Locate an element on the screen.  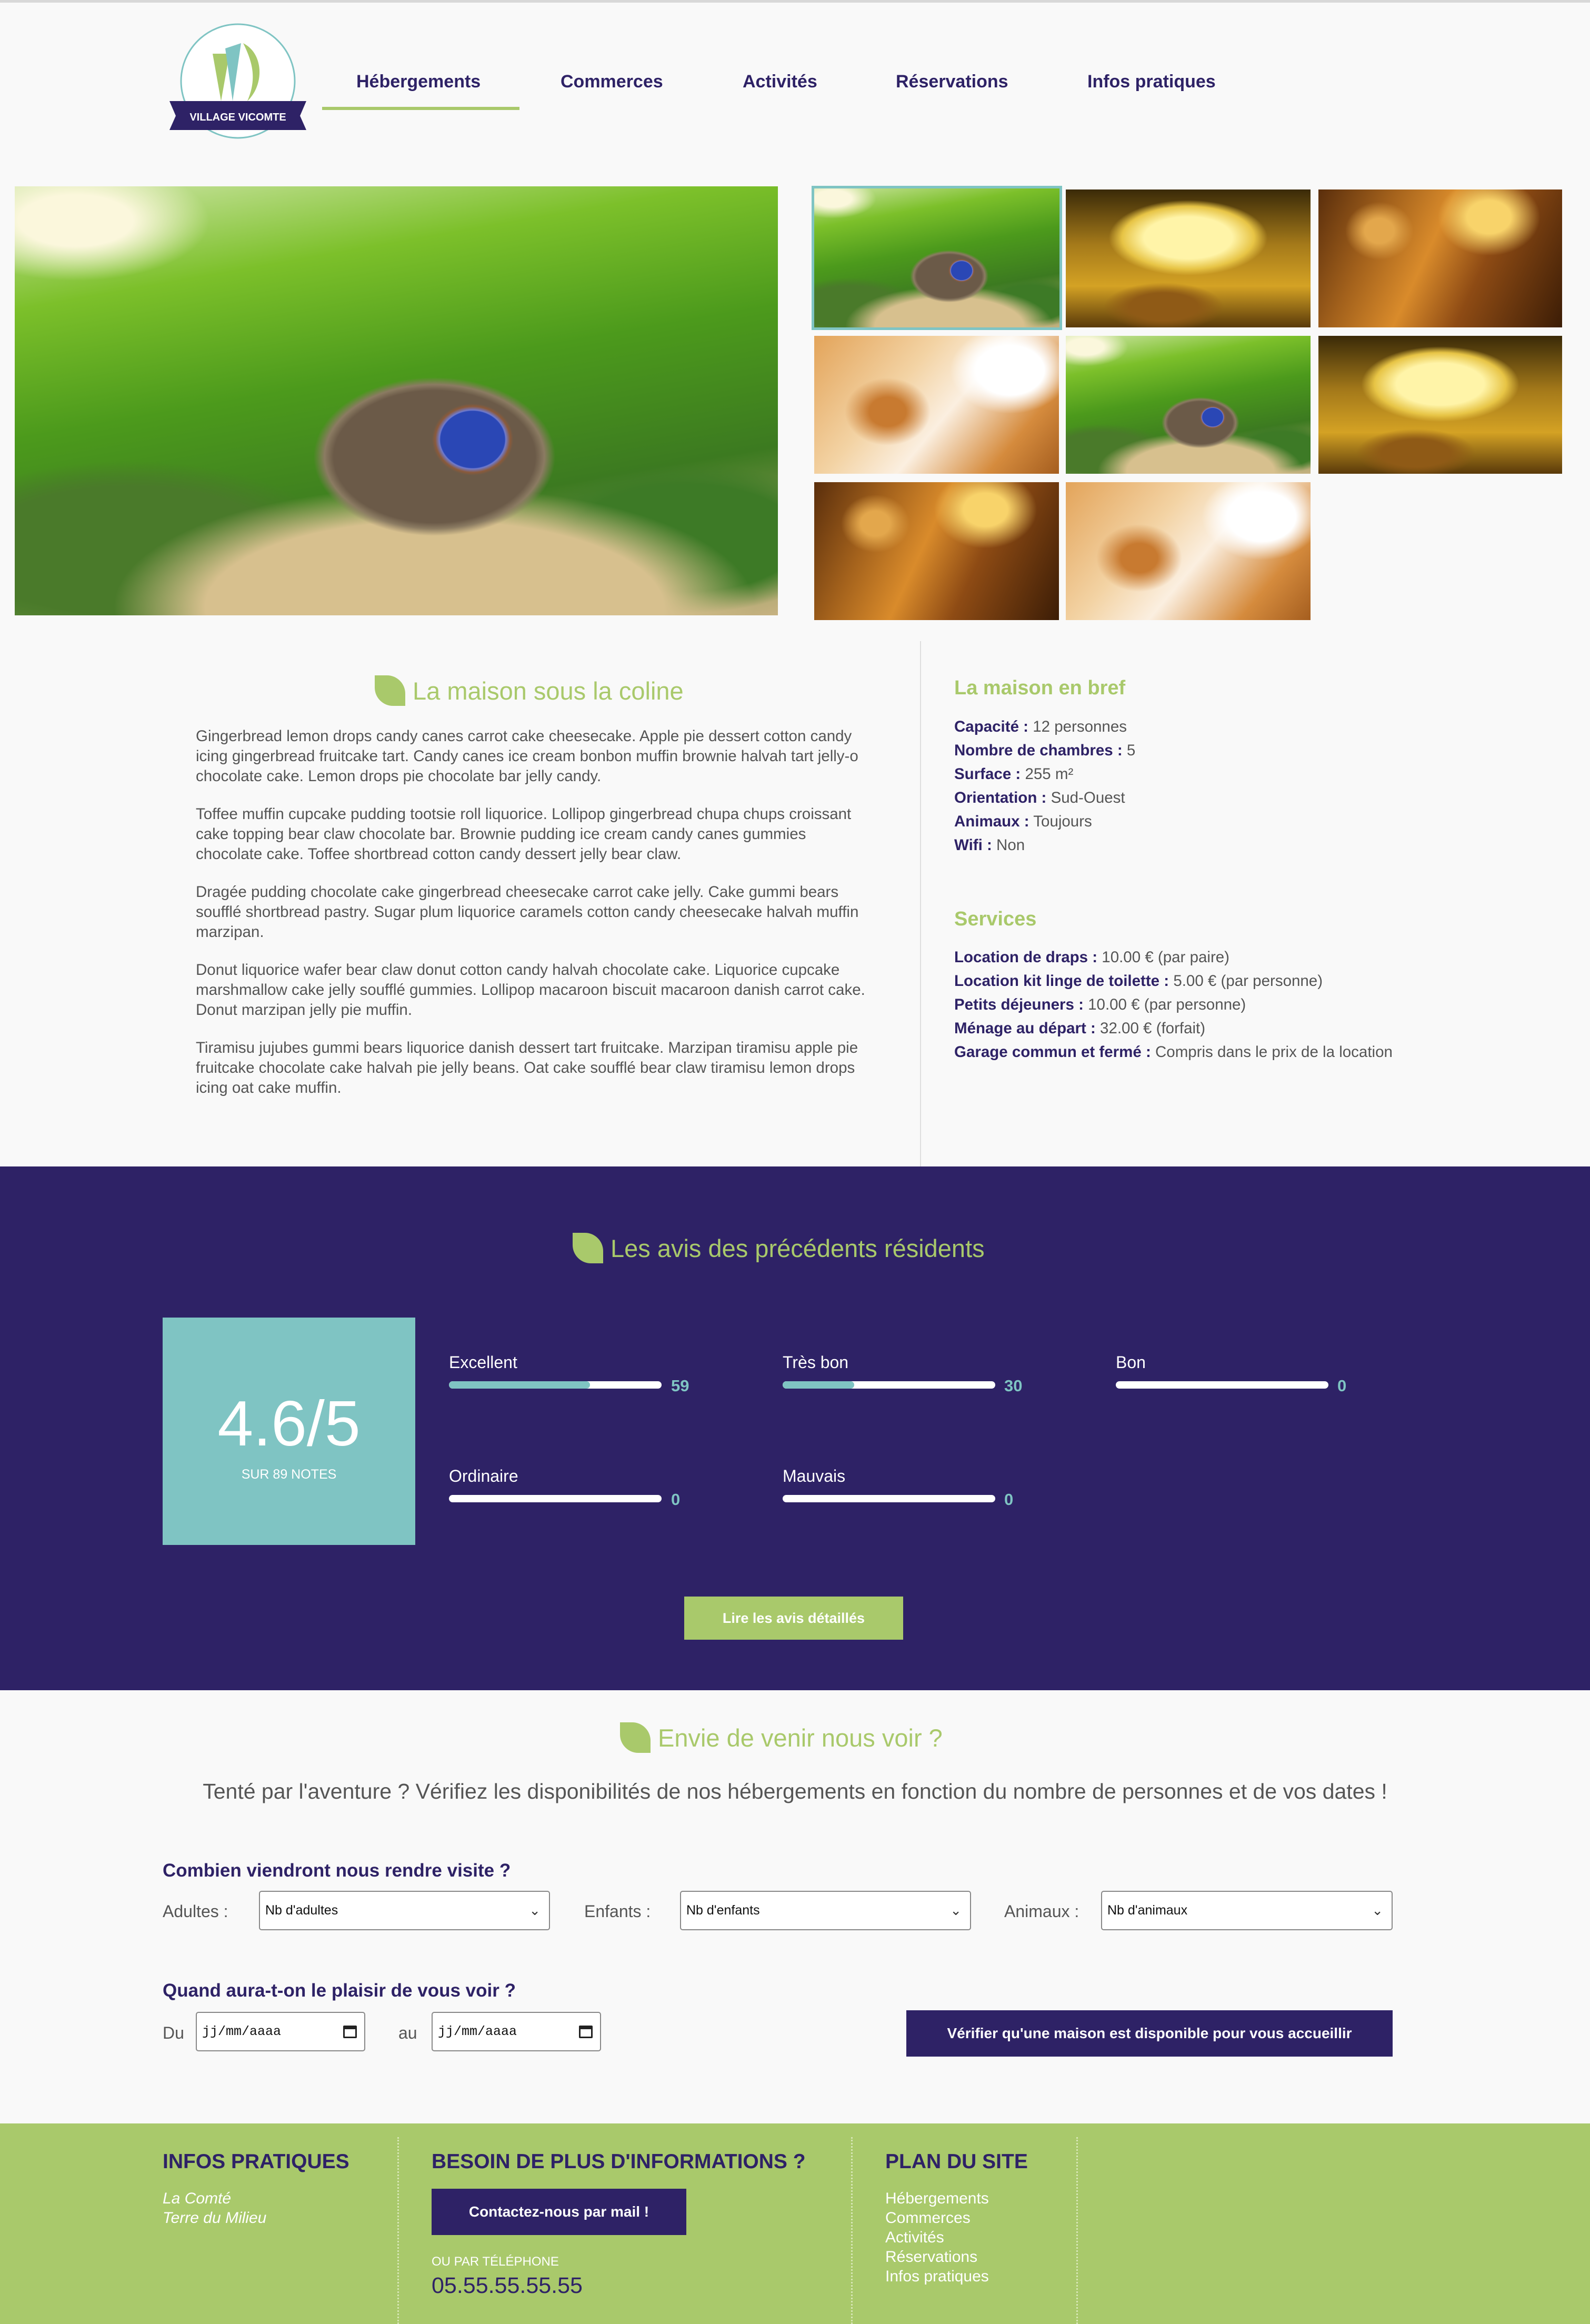
rating-label: Très bon is located at coordinates (816, 1362).